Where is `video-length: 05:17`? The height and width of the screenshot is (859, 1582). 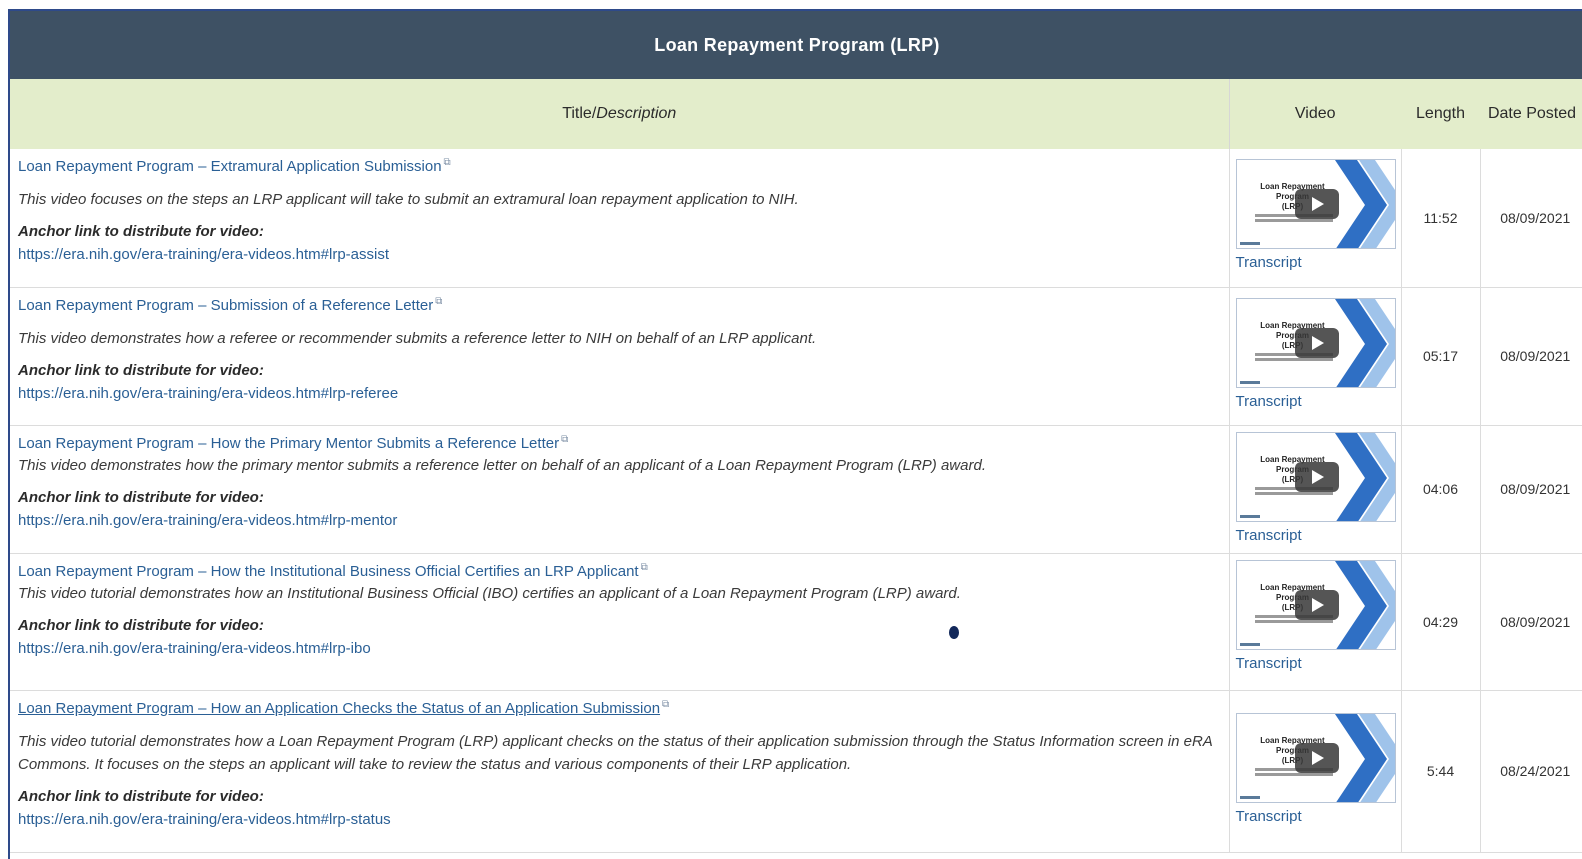 video-length: 05:17 is located at coordinates (1441, 356).